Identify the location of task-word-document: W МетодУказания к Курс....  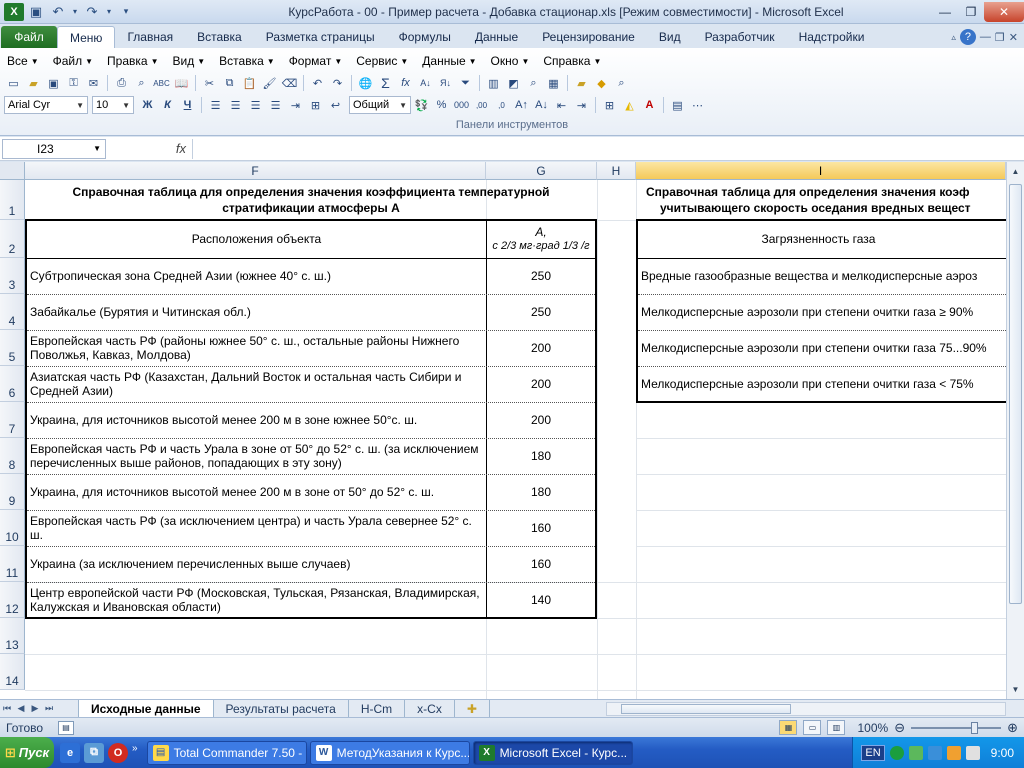
(389, 752).